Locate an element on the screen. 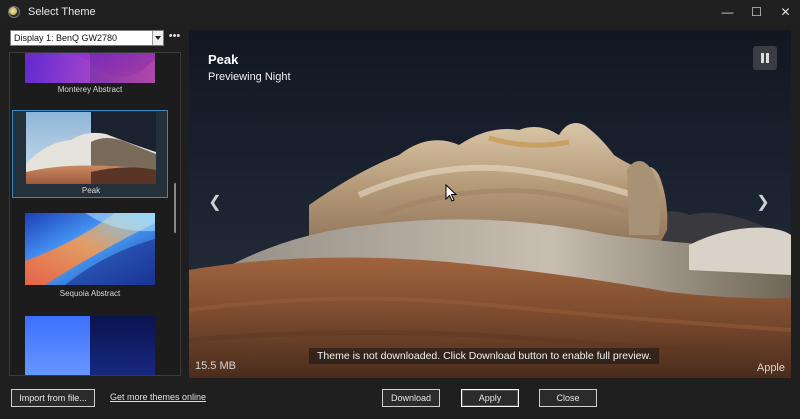  close-button: Close is located at coordinates (568, 398).